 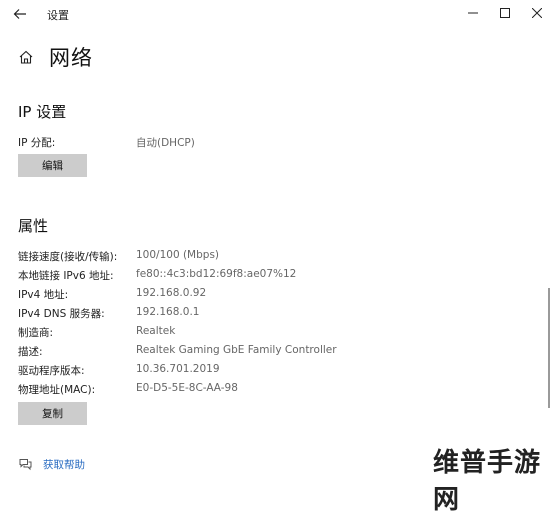 I want to click on ip-settings-heading: IP 设置, so click(x=42, y=112).